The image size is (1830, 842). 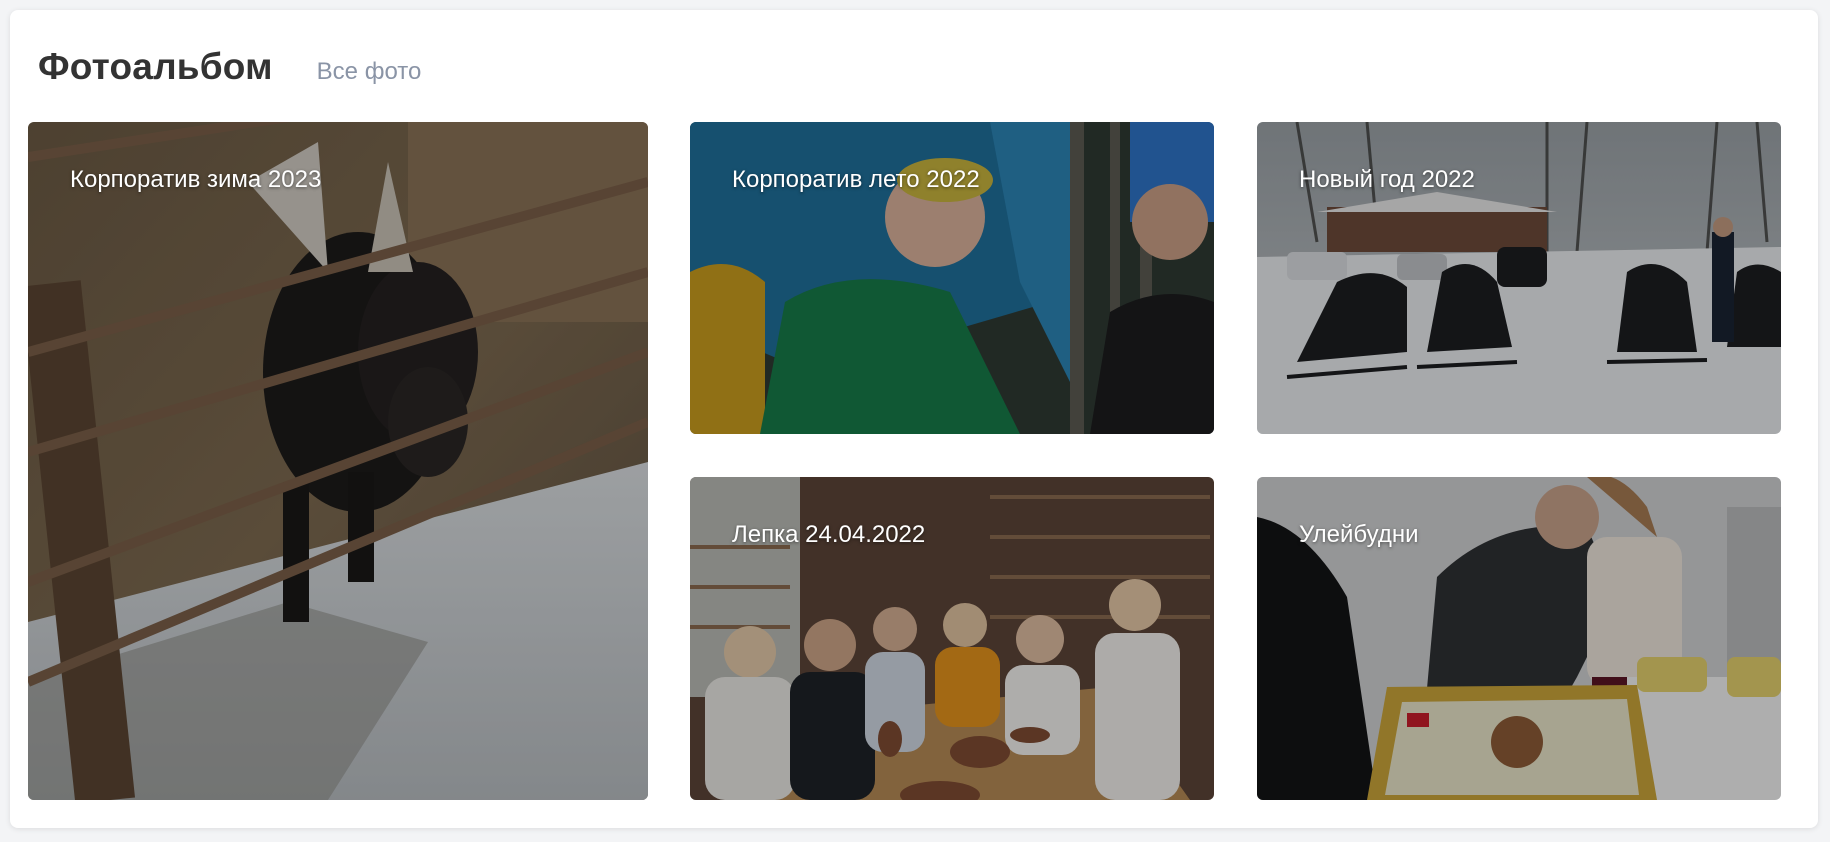 What do you see at coordinates (952, 638) in the screenshot?
I see `album-tile: Лепка 24.04.2022` at bounding box center [952, 638].